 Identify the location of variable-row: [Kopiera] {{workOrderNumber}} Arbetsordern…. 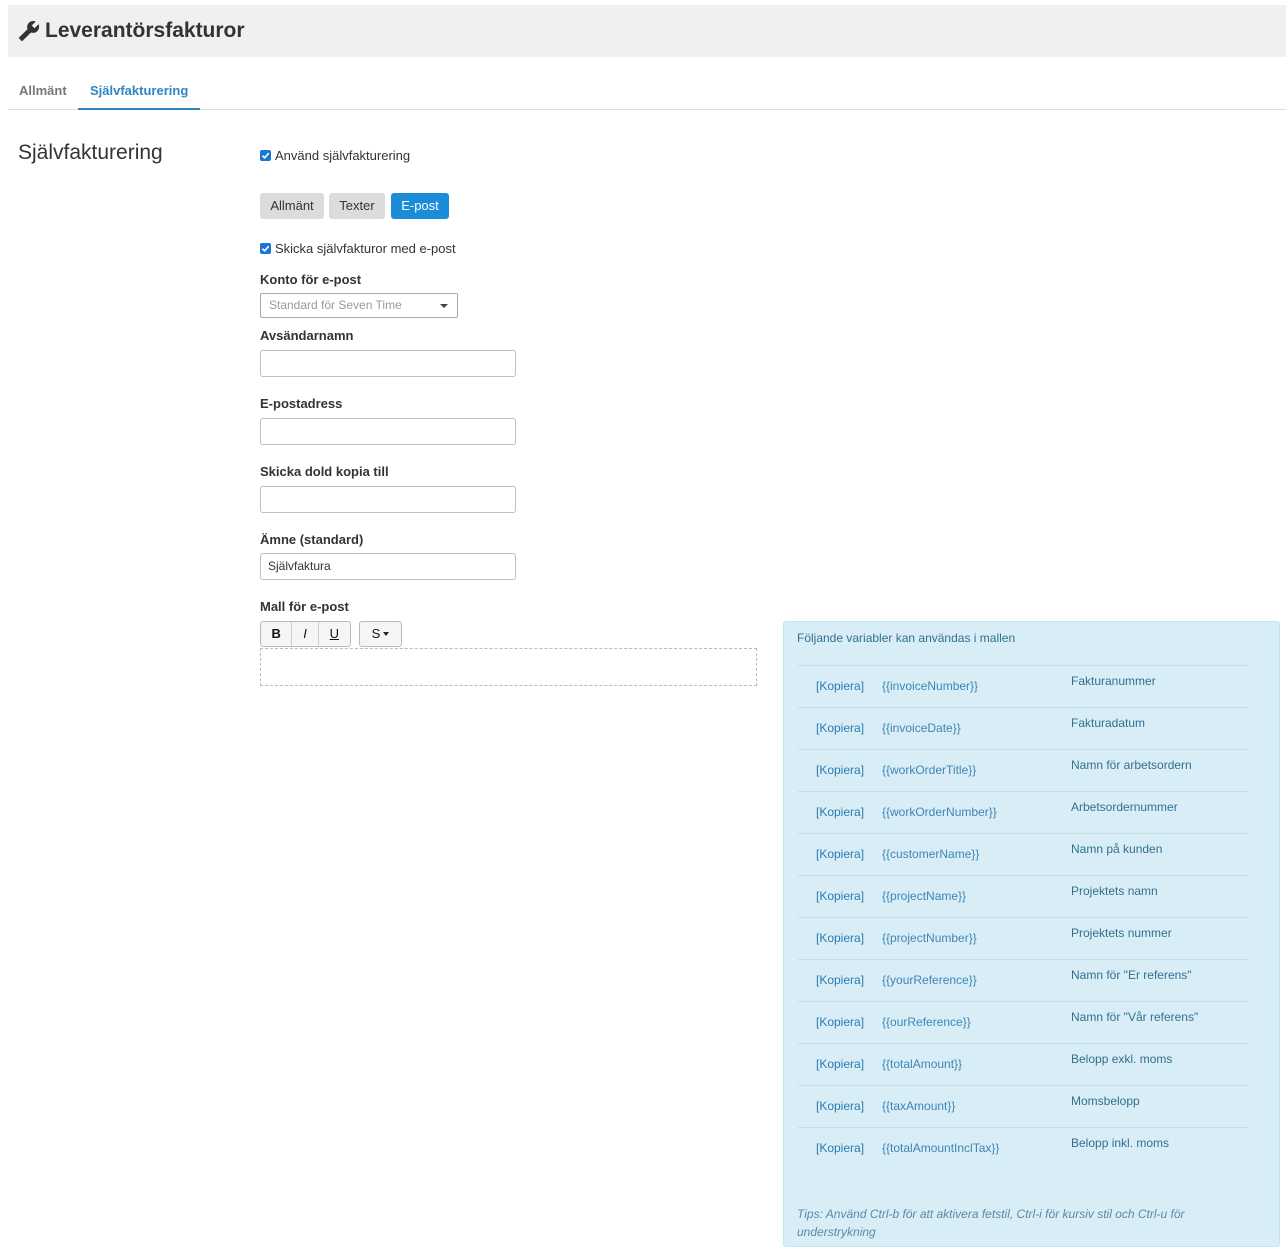
(1023, 812).